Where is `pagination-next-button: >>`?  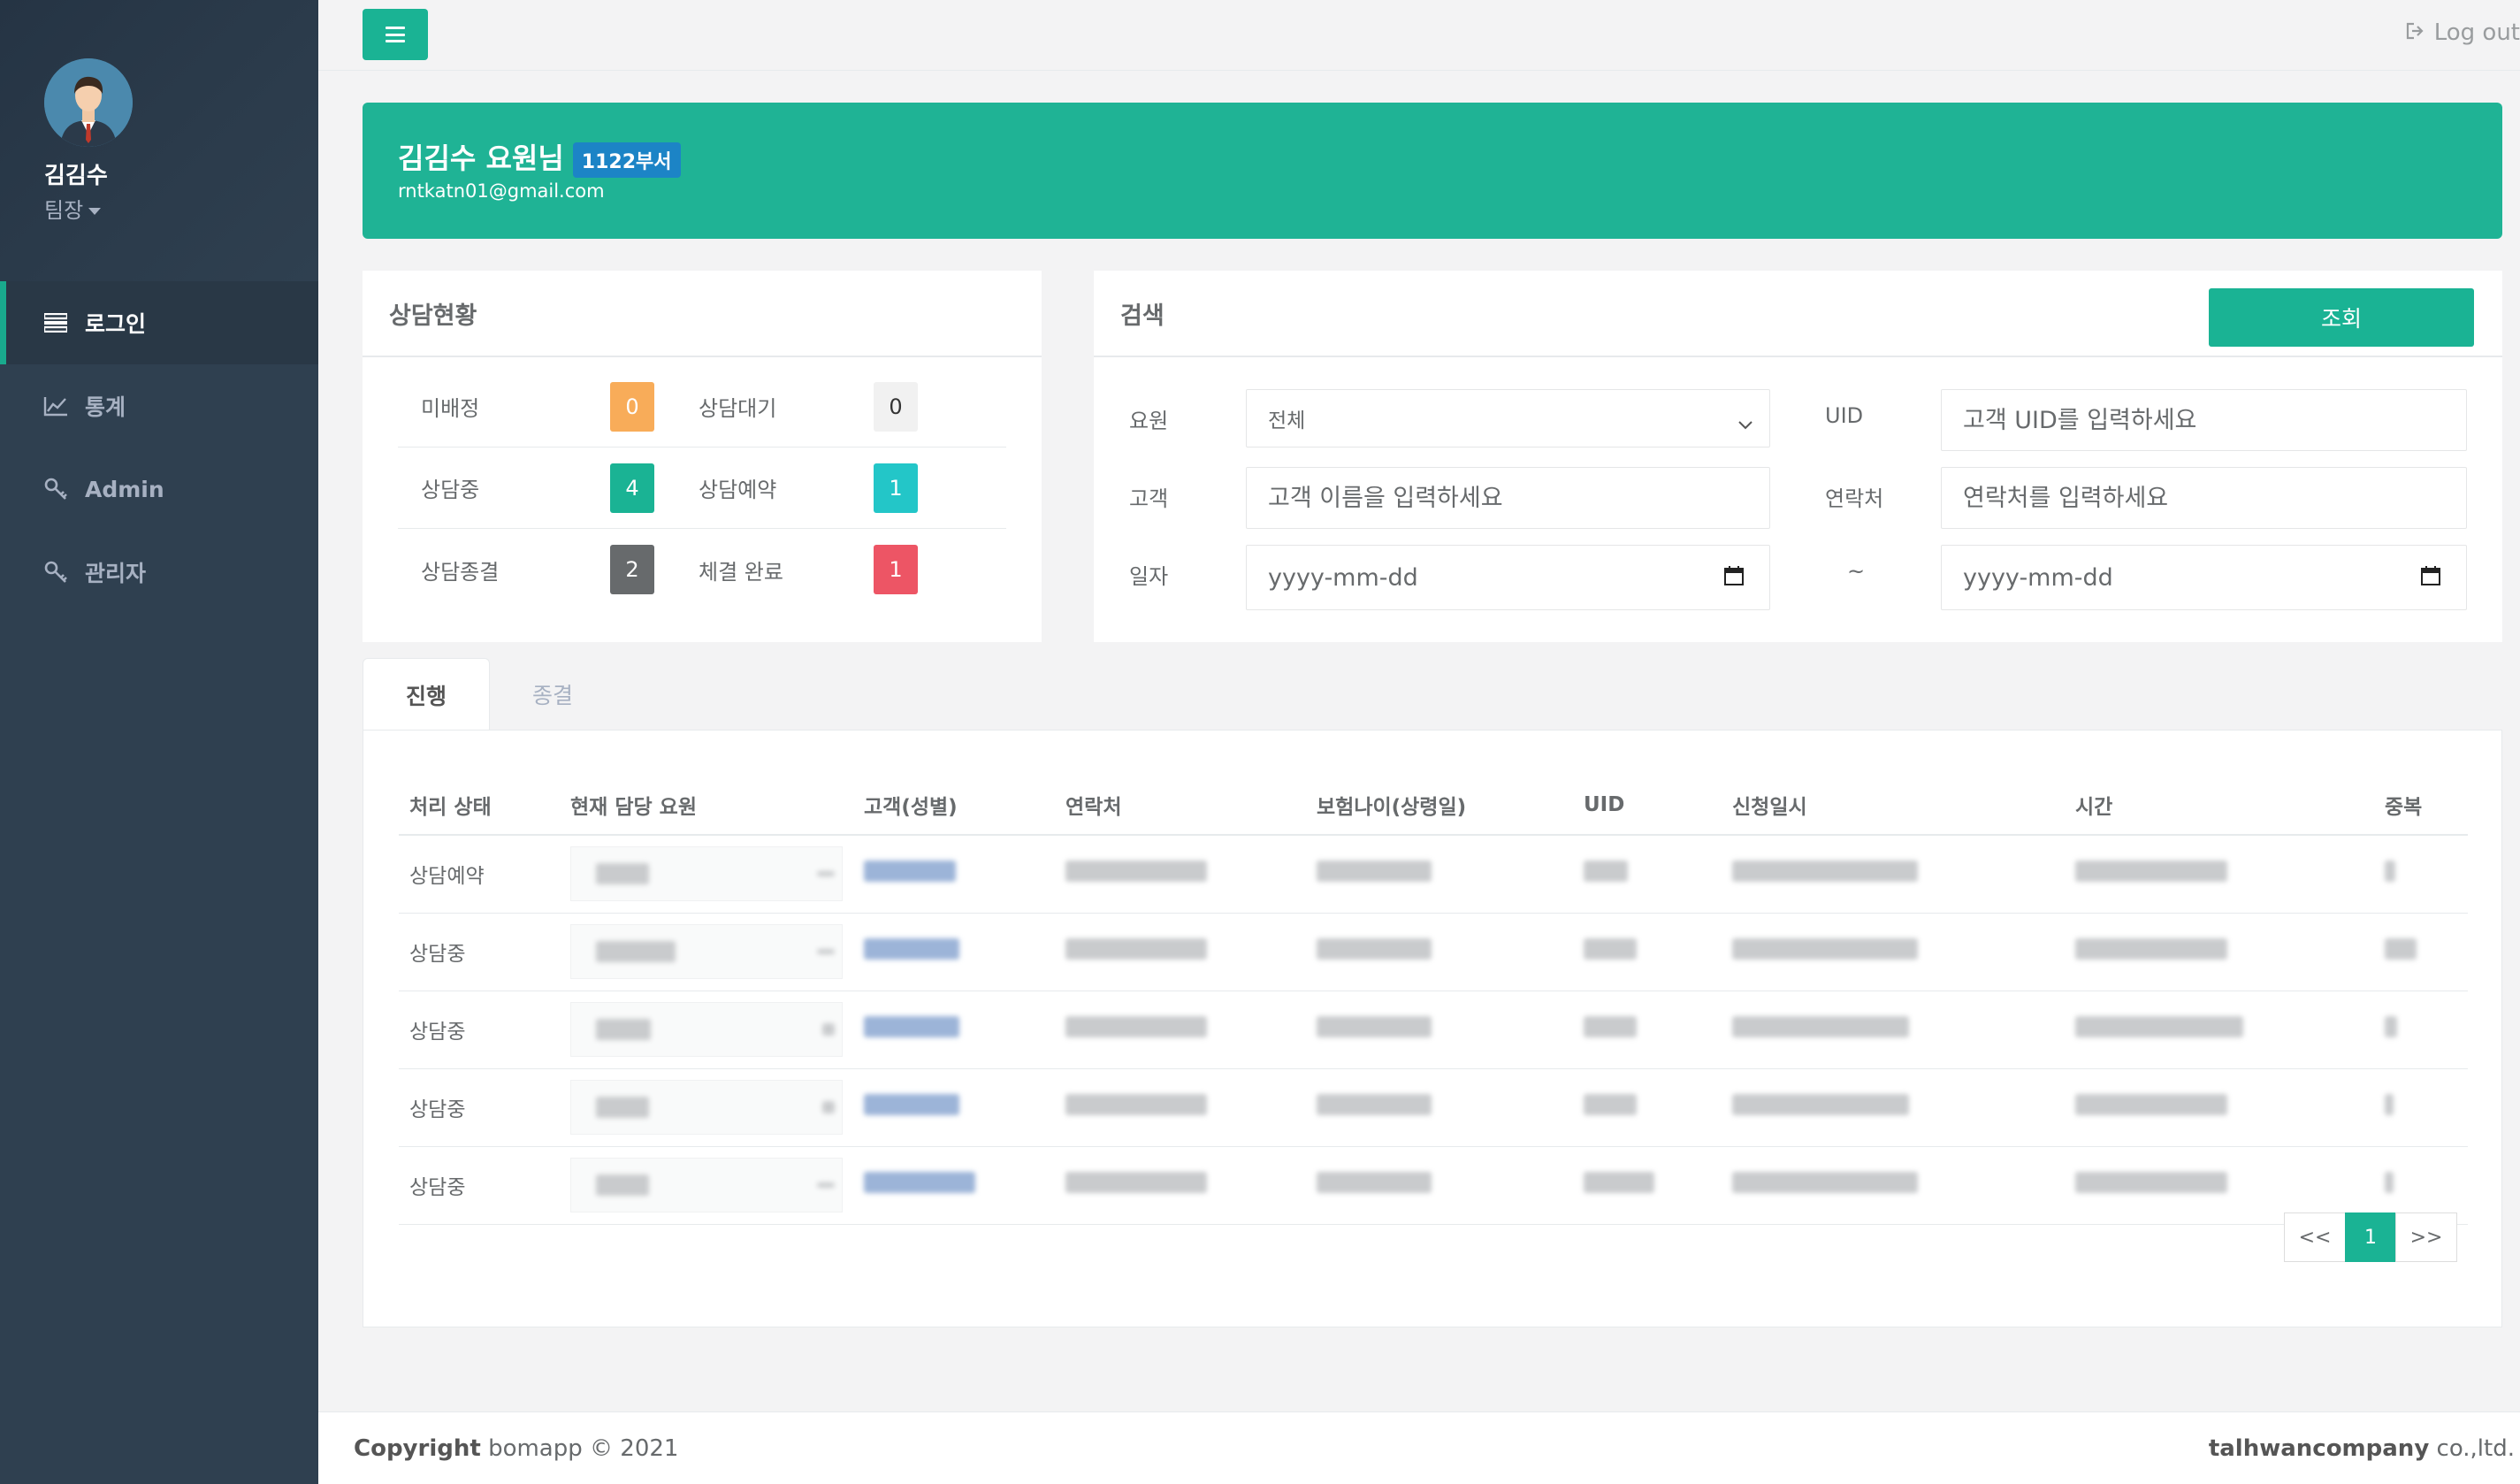
pagination-next-button: >> is located at coordinates (2426, 1237).